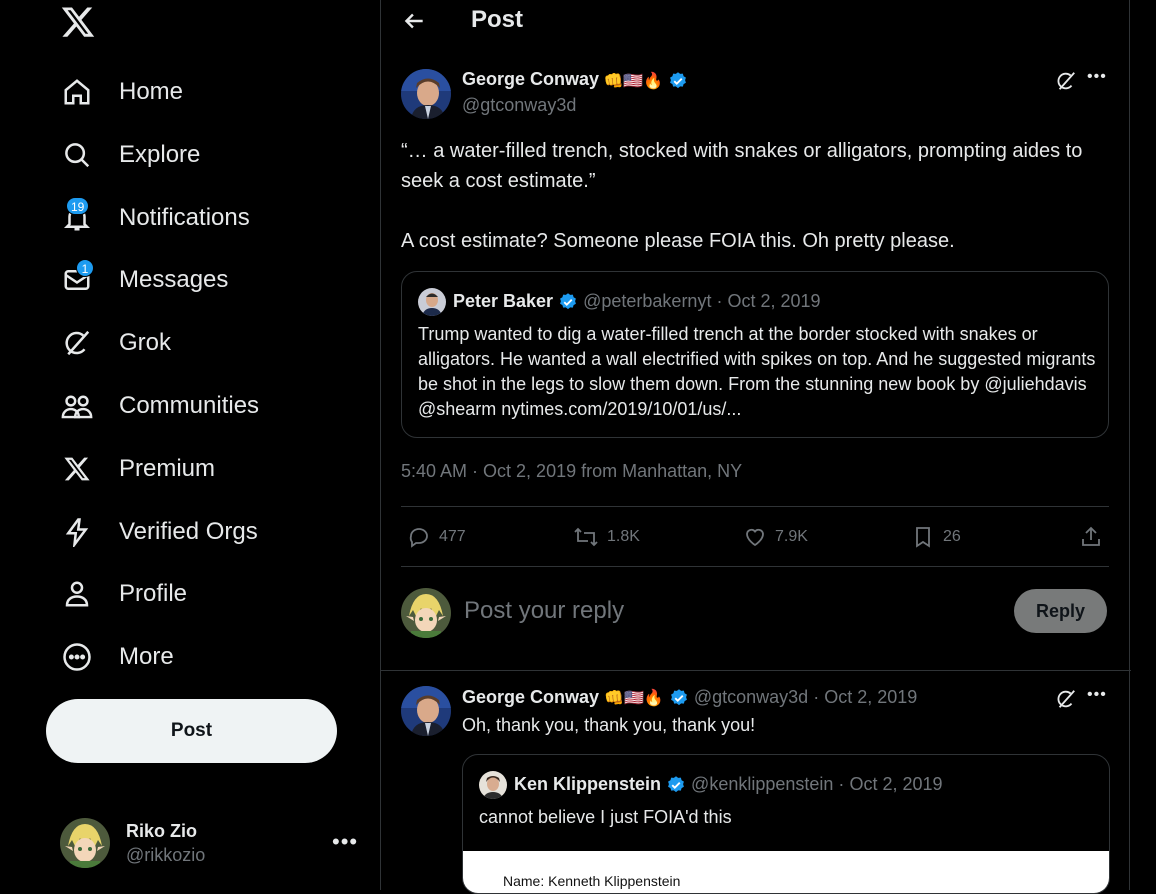 Image resolution: width=1156 pixels, height=894 pixels. What do you see at coordinates (609, 725) in the screenshot?
I see `reply-text: Oh, thank you, thank you, thank you!` at bounding box center [609, 725].